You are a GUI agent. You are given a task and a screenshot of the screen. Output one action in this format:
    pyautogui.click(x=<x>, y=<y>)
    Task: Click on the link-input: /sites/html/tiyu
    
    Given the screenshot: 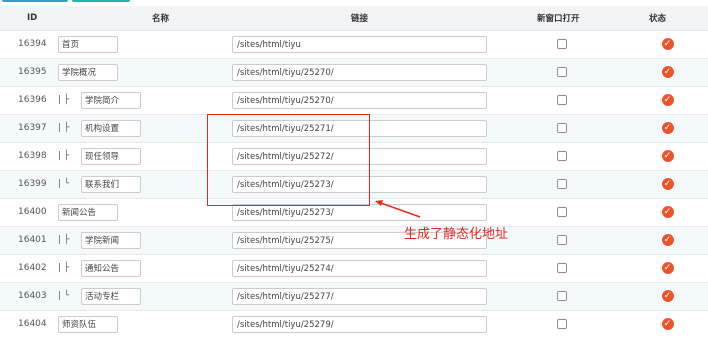 What is the action you would take?
    pyautogui.click(x=359, y=44)
    